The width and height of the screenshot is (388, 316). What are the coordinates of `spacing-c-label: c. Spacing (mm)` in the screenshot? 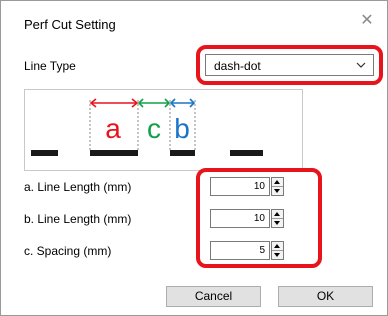 It's located at (68, 251).